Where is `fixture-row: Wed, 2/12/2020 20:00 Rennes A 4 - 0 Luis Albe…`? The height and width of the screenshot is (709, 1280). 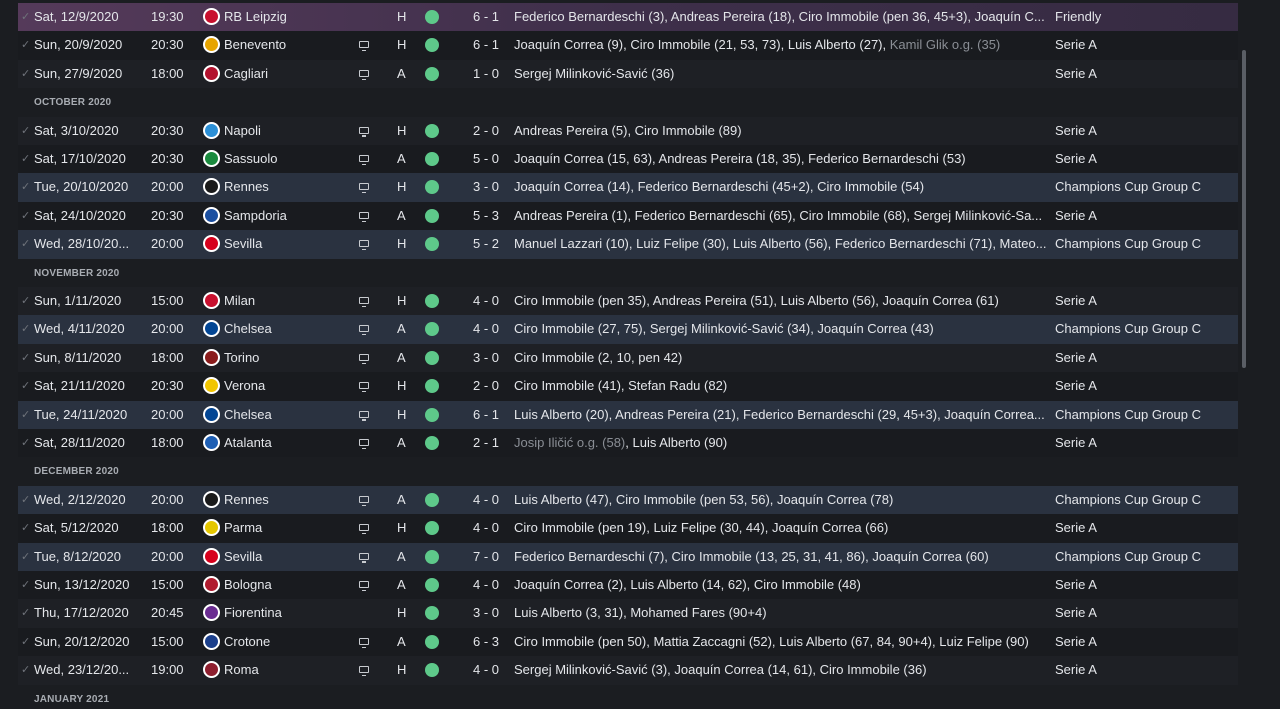
fixture-row: Wed, 2/12/2020 20:00 Rennes A 4 - 0 Luis Albe… is located at coordinates (628, 500).